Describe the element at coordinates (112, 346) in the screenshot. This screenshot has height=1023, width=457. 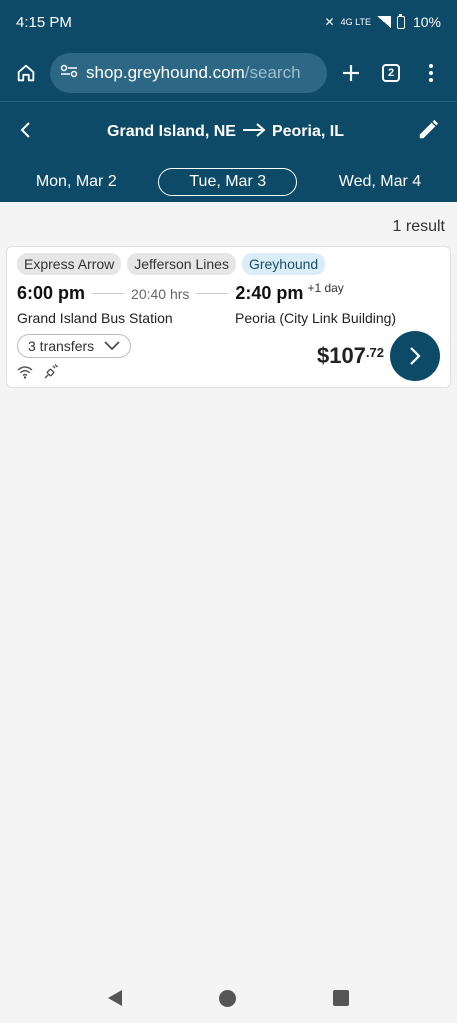
I see `chevron-down-icon` at that location.